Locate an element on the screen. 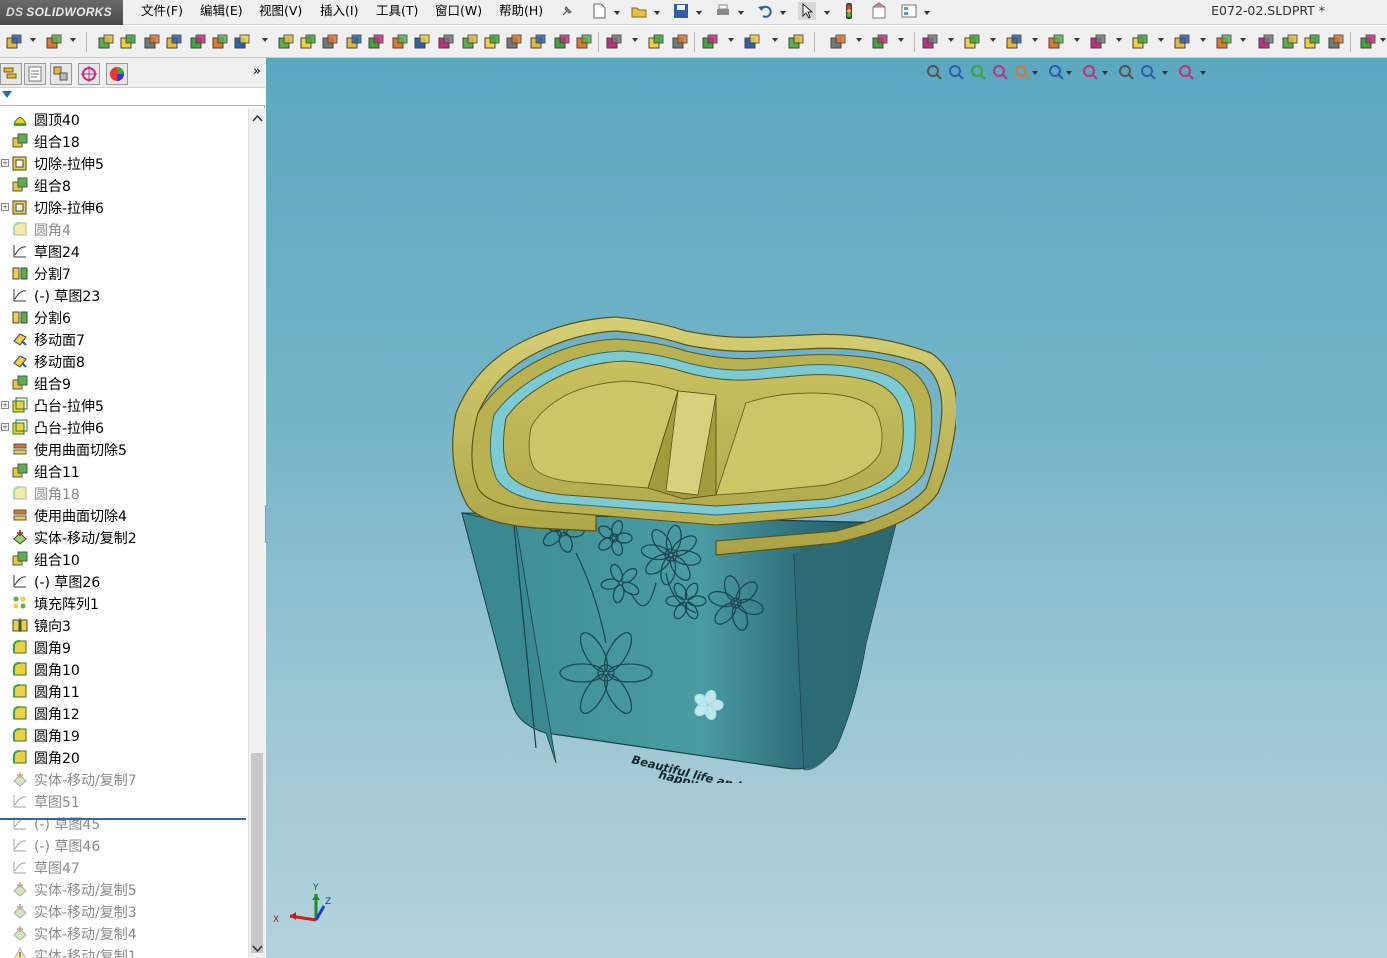 The height and width of the screenshot is (958, 1387). feature-tree-node: 使用曲面切除4 is located at coordinates (124, 515).